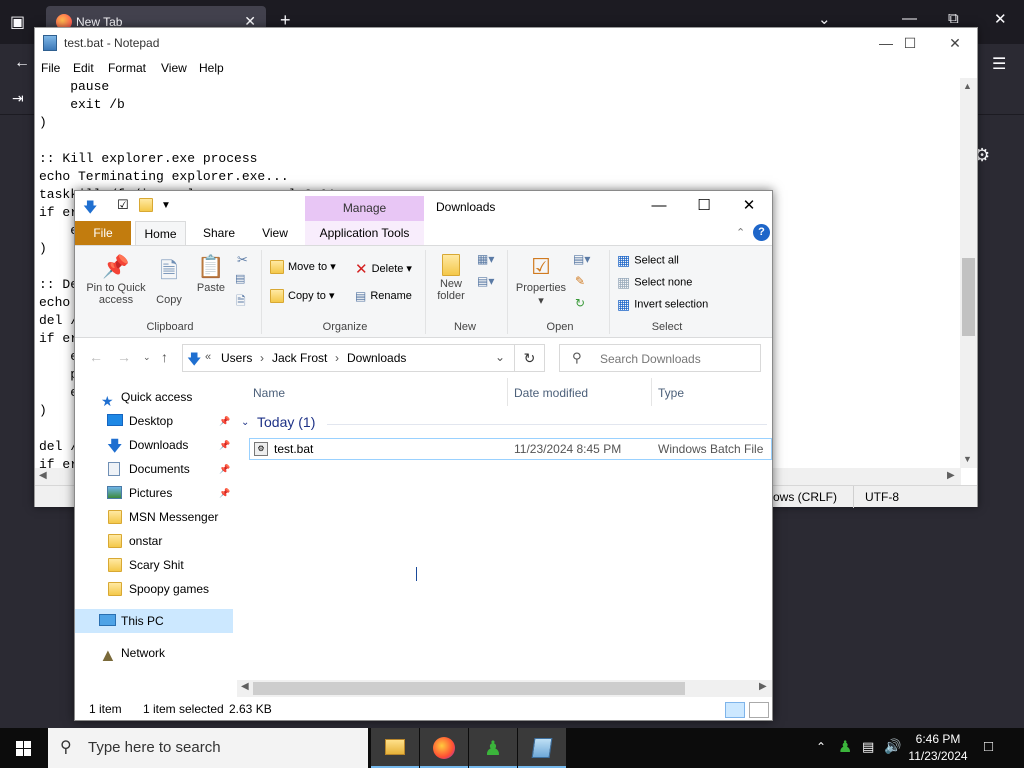  Describe the element at coordinates (909, 18) in the screenshot. I see `minimize-icon: —` at that location.